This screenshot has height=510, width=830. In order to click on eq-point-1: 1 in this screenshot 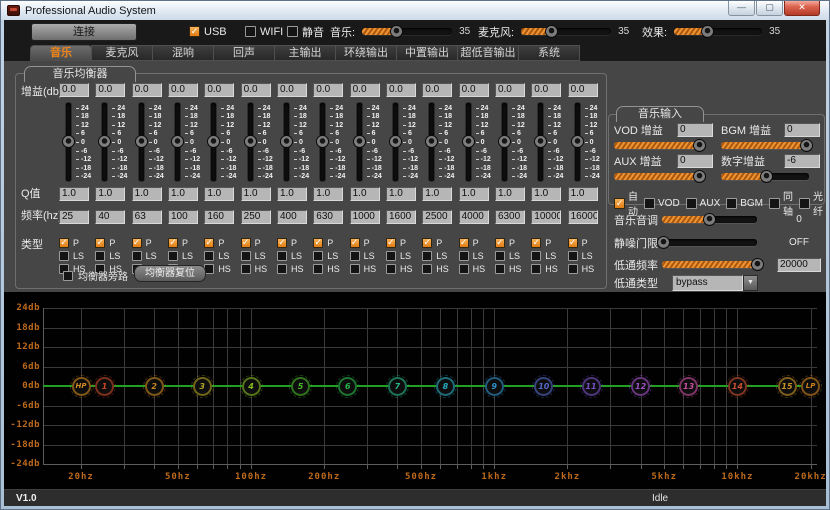, I will do `click(105, 386)`.